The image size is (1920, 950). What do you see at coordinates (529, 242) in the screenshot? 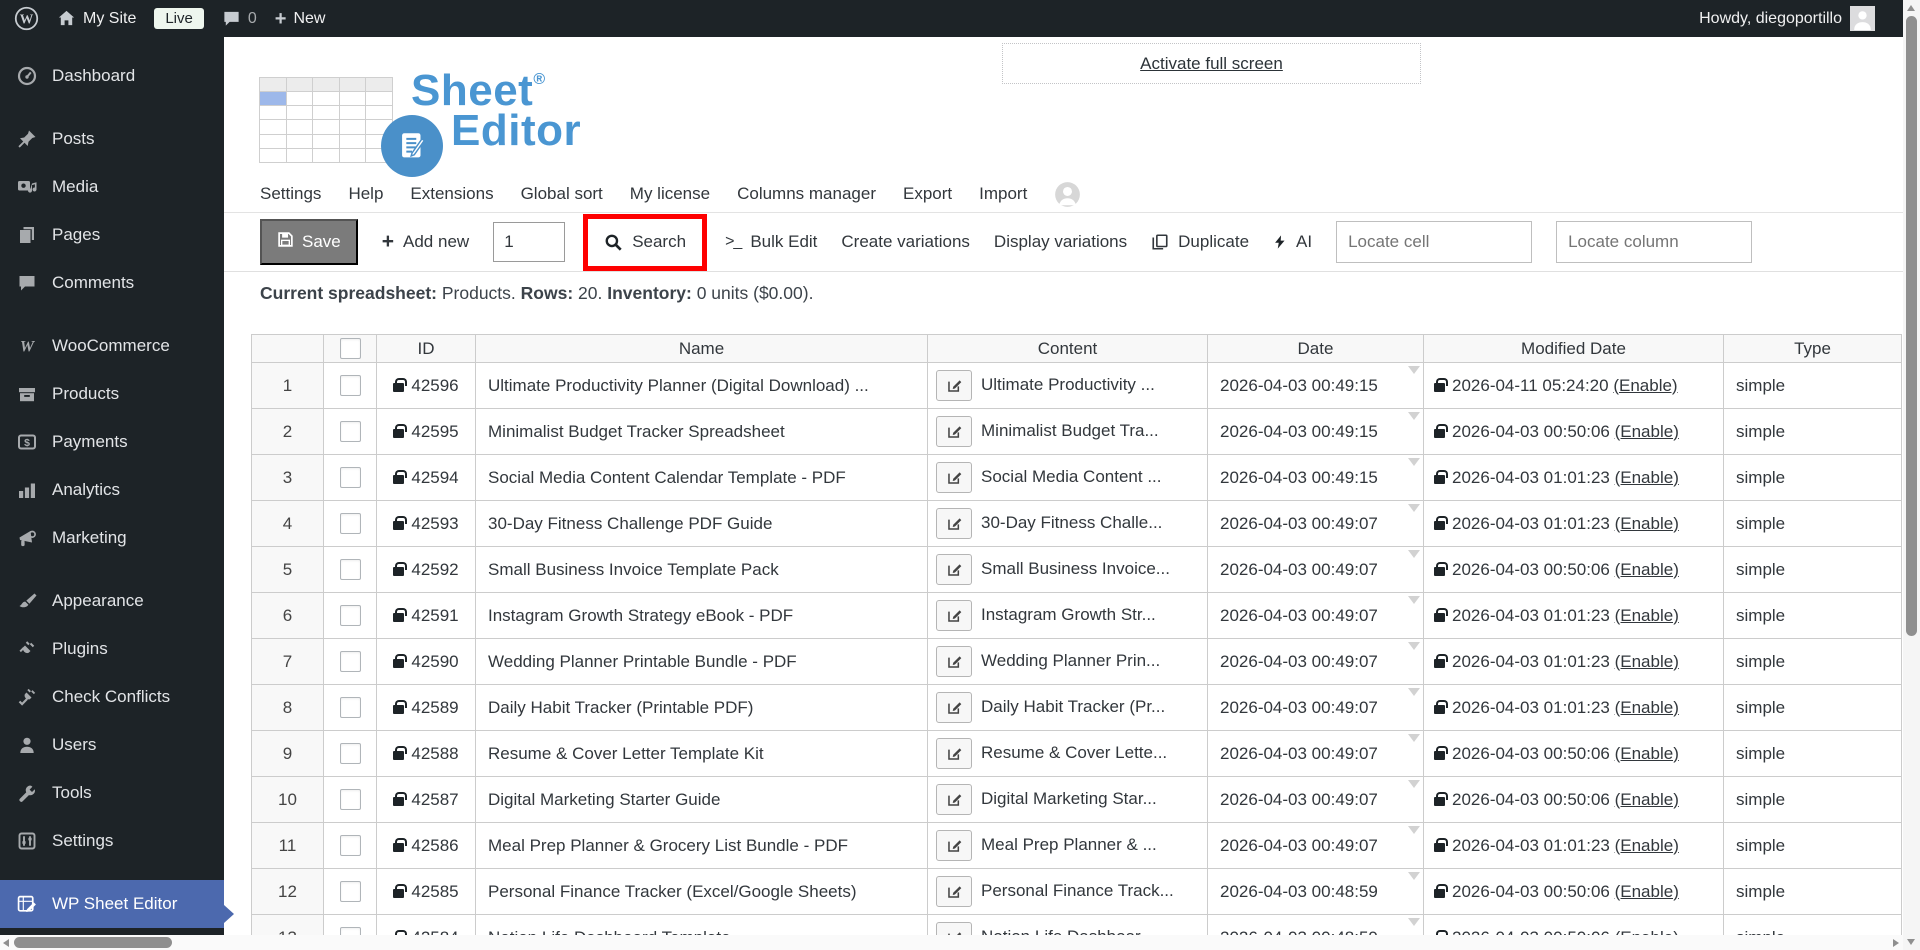
I see `add-rows-count-input` at bounding box center [529, 242].